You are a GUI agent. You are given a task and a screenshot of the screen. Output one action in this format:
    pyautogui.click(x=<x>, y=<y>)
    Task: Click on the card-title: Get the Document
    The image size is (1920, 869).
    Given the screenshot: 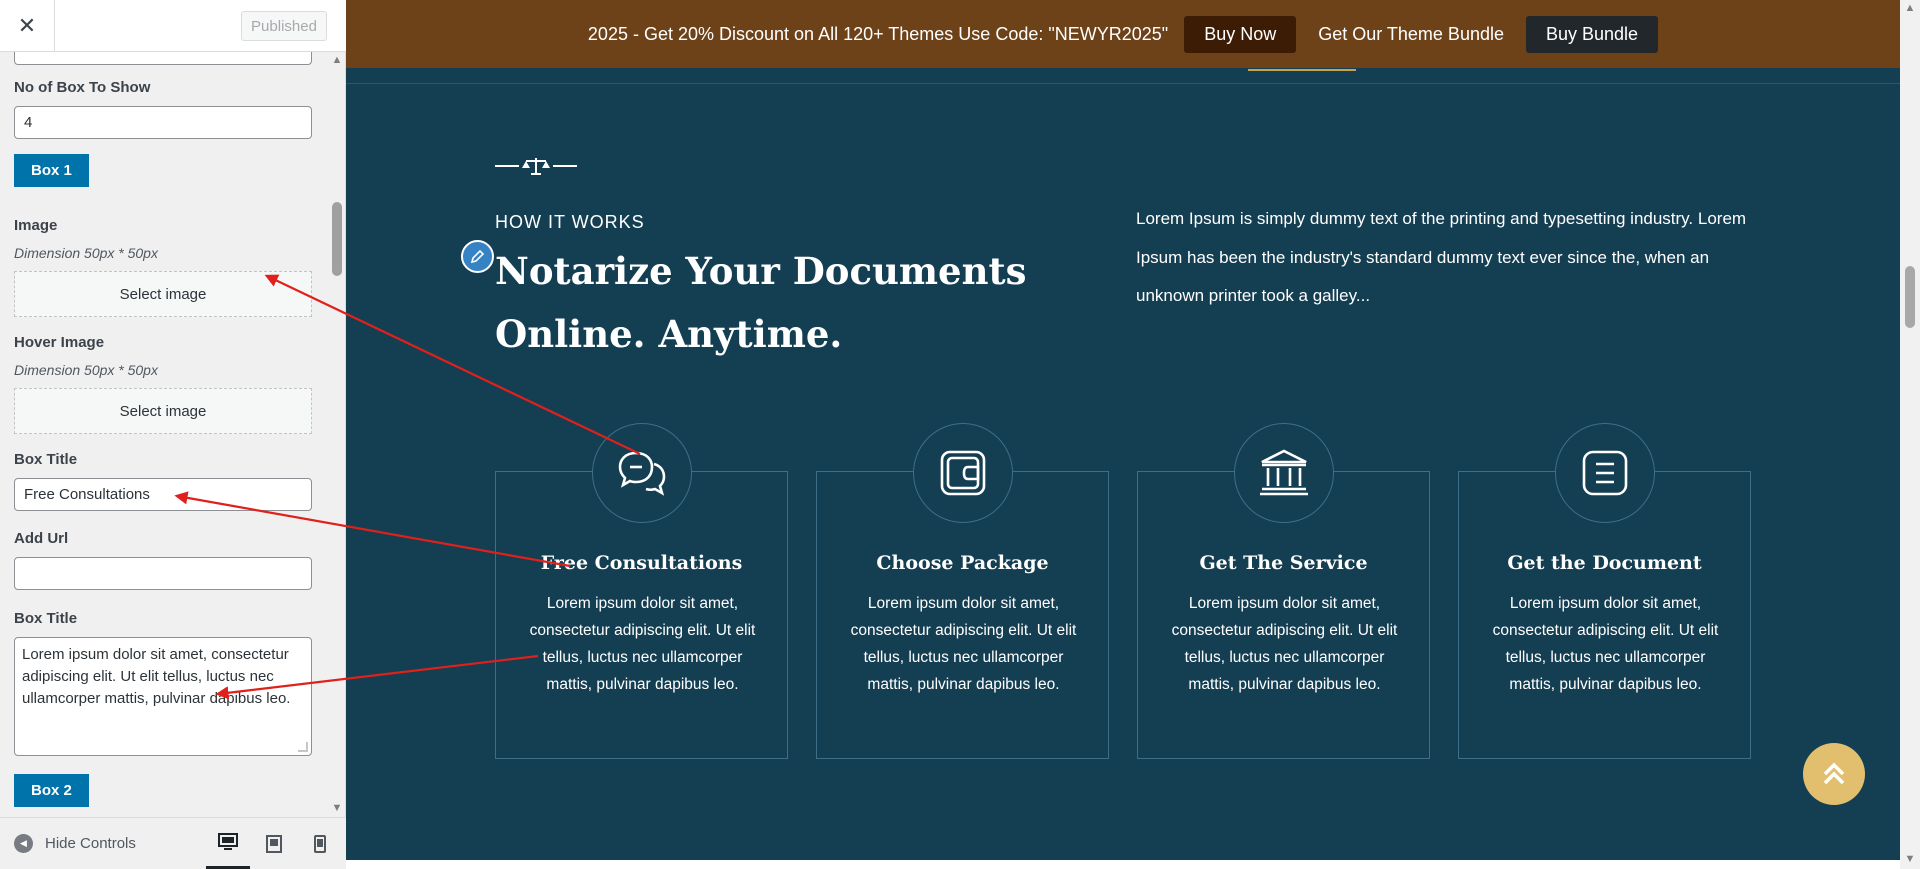 What is the action you would take?
    pyautogui.click(x=1604, y=563)
    